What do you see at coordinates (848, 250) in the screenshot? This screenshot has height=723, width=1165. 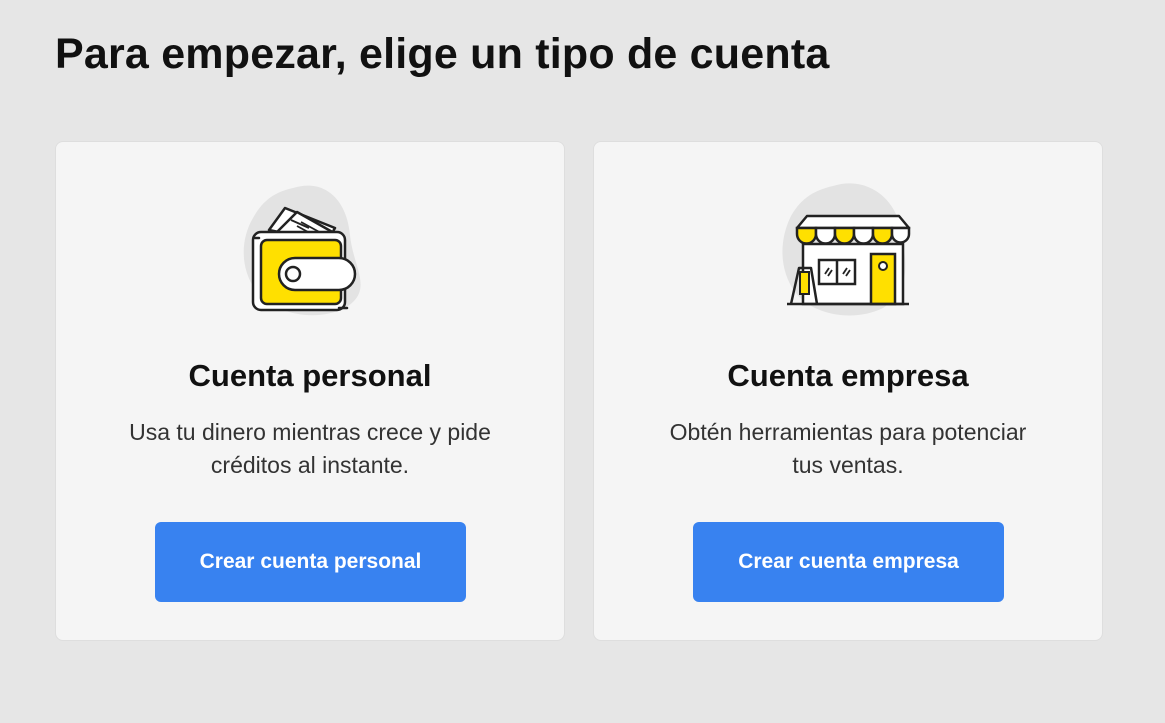 I see `store-icon` at bounding box center [848, 250].